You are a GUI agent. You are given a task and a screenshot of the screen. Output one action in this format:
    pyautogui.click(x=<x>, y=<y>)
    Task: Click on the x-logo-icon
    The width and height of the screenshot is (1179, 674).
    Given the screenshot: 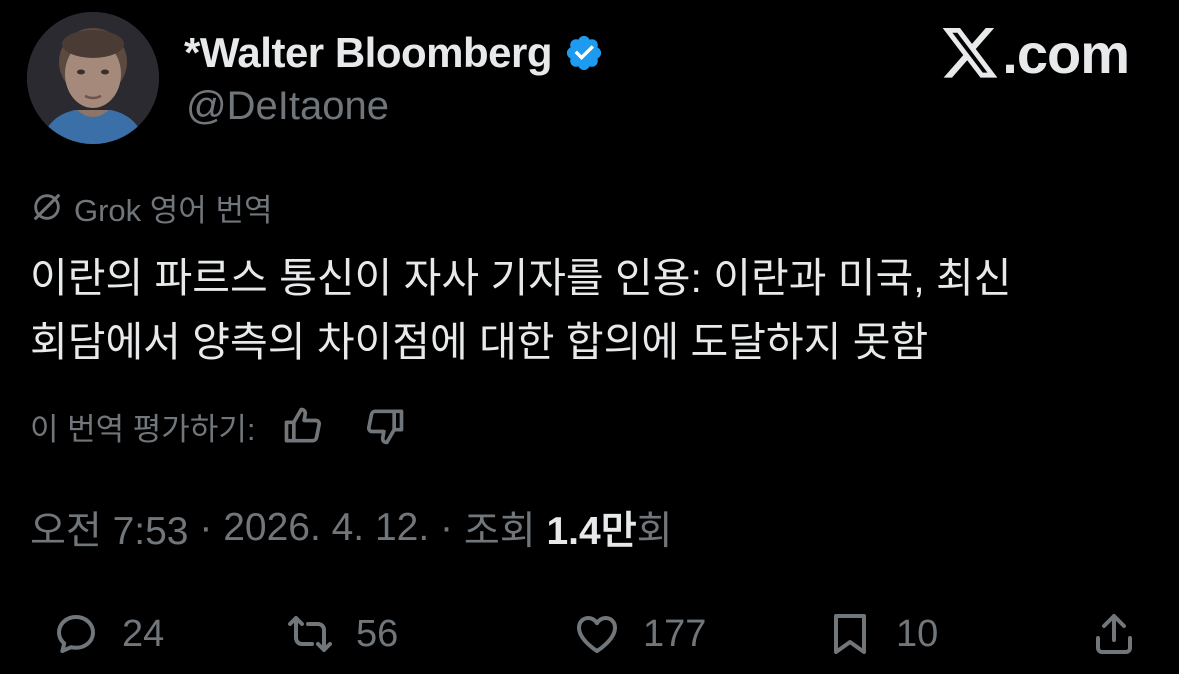 What is the action you would take?
    pyautogui.click(x=970, y=53)
    